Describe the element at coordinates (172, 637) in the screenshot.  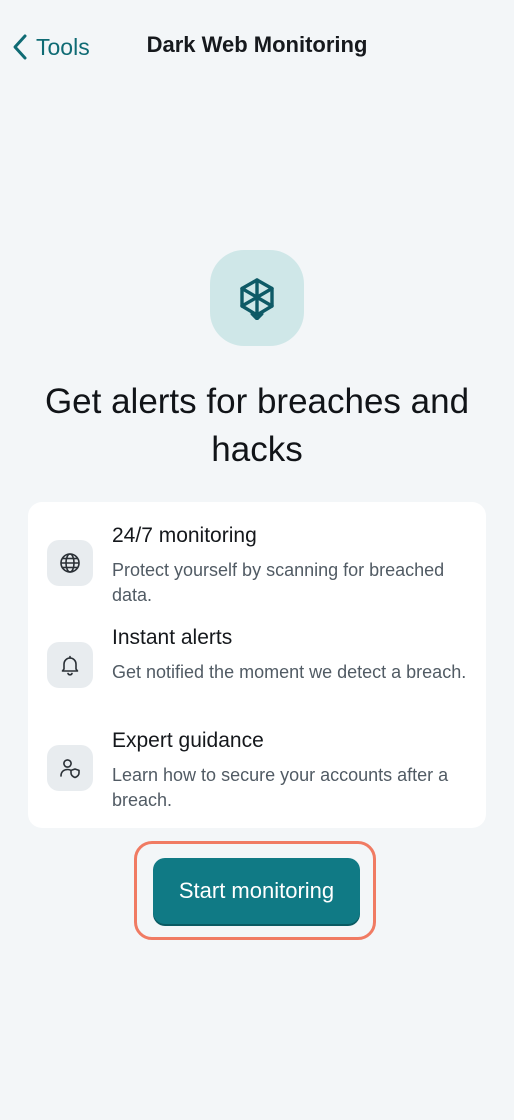
I see `feature-title: Instant alerts` at that location.